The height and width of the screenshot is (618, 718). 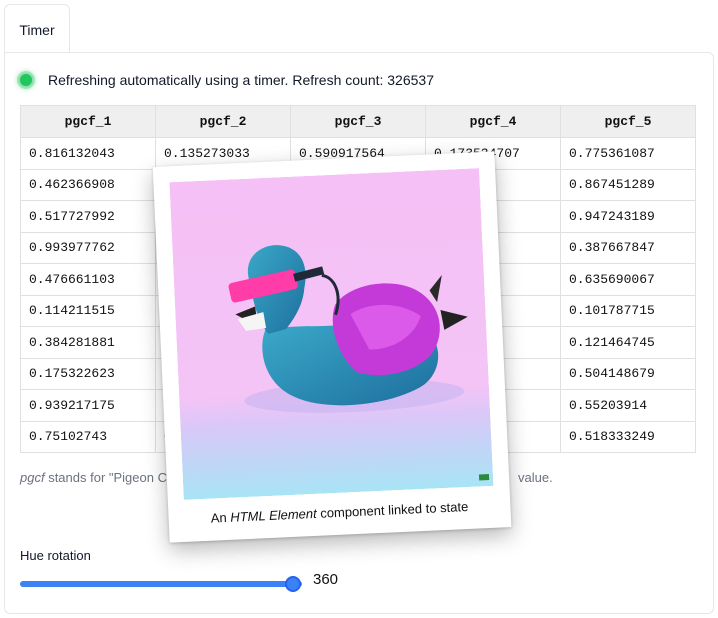 I want to click on table-cell: 0.101787715, so click(x=628, y=310).